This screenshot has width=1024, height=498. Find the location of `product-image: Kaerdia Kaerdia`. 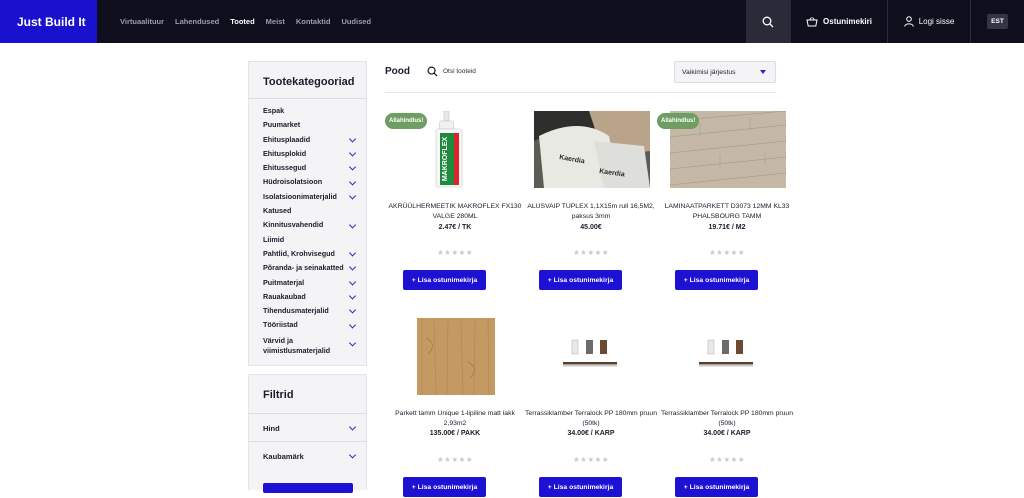

product-image: Kaerdia Kaerdia is located at coordinates (592, 149).